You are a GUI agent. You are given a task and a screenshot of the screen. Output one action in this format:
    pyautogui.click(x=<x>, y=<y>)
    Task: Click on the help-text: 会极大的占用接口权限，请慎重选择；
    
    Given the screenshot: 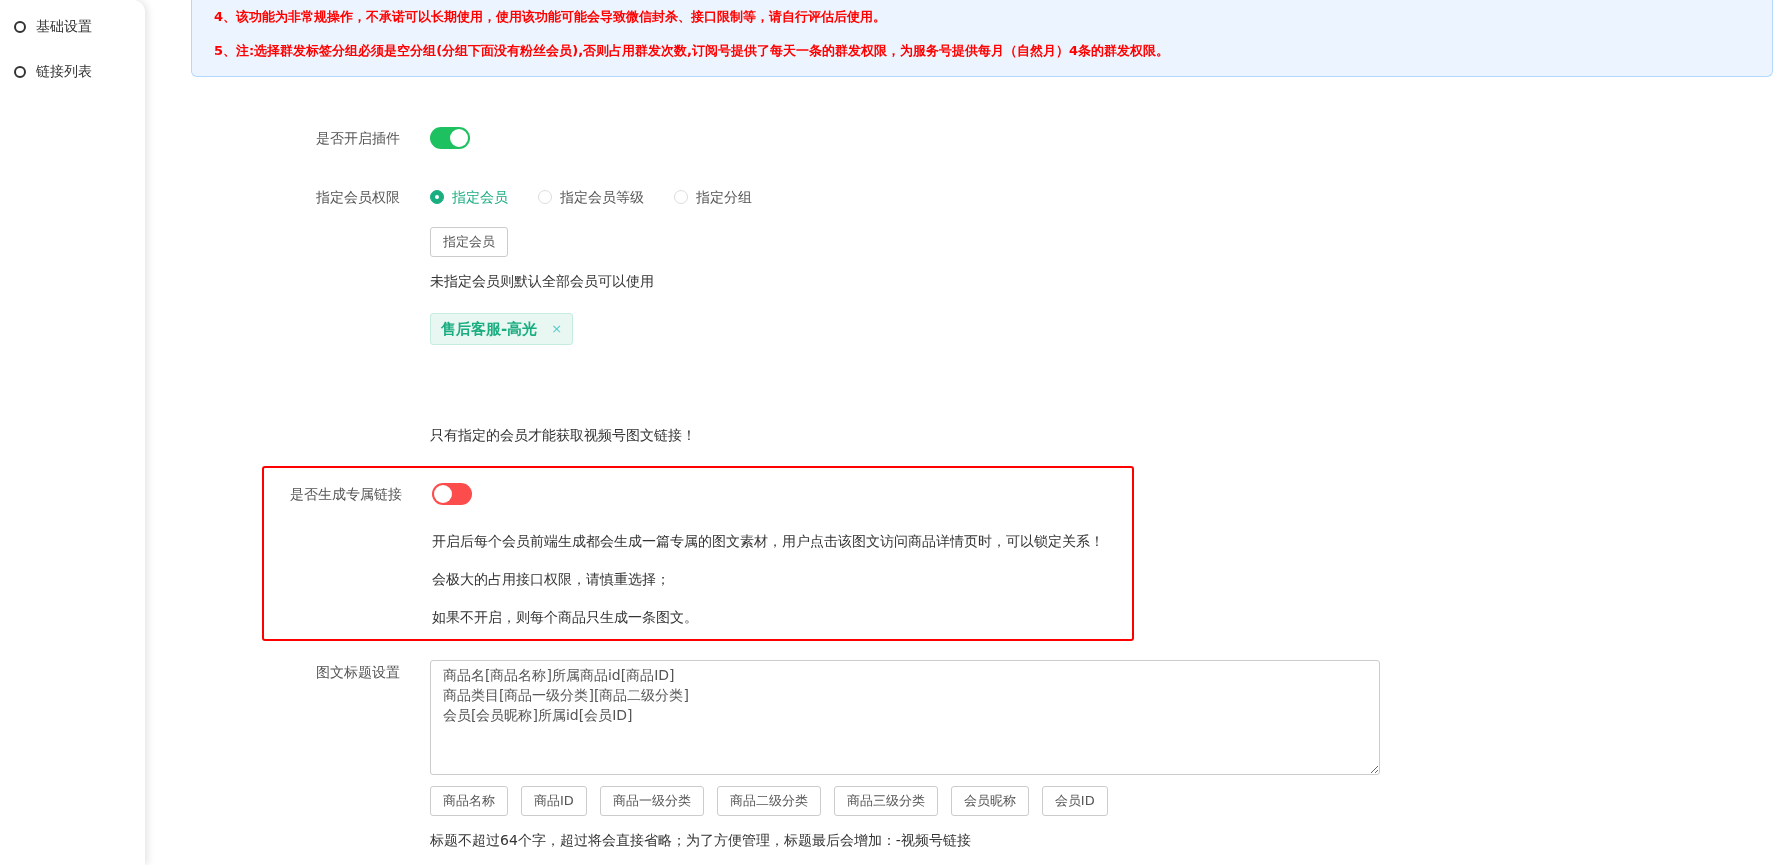 What is the action you would take?
    pyautogui.click(x=551, y=579)
    